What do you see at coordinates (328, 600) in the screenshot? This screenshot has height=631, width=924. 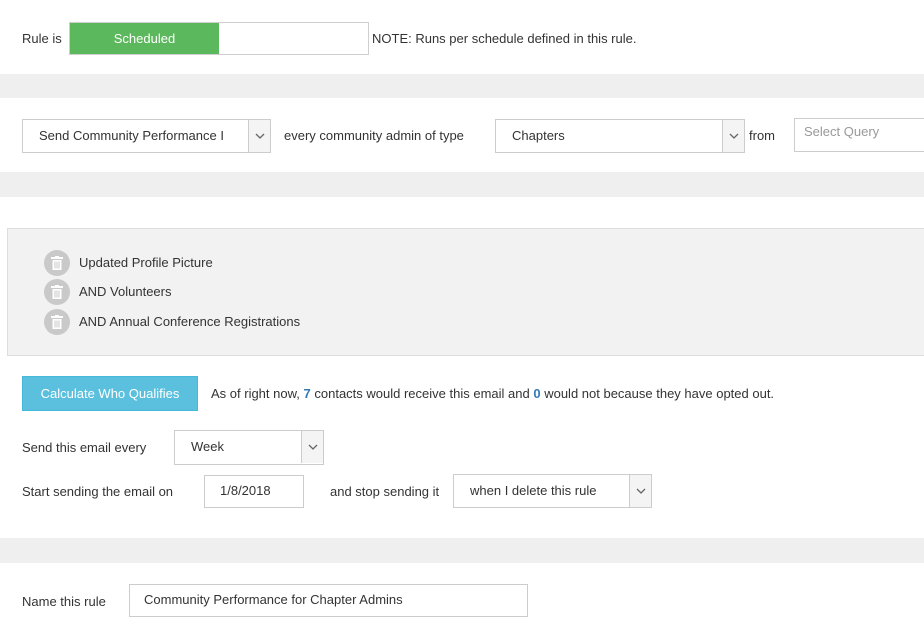 I see `rule-name-input: Community Performance for Chapter Admins` at bounding box center [328, 600].